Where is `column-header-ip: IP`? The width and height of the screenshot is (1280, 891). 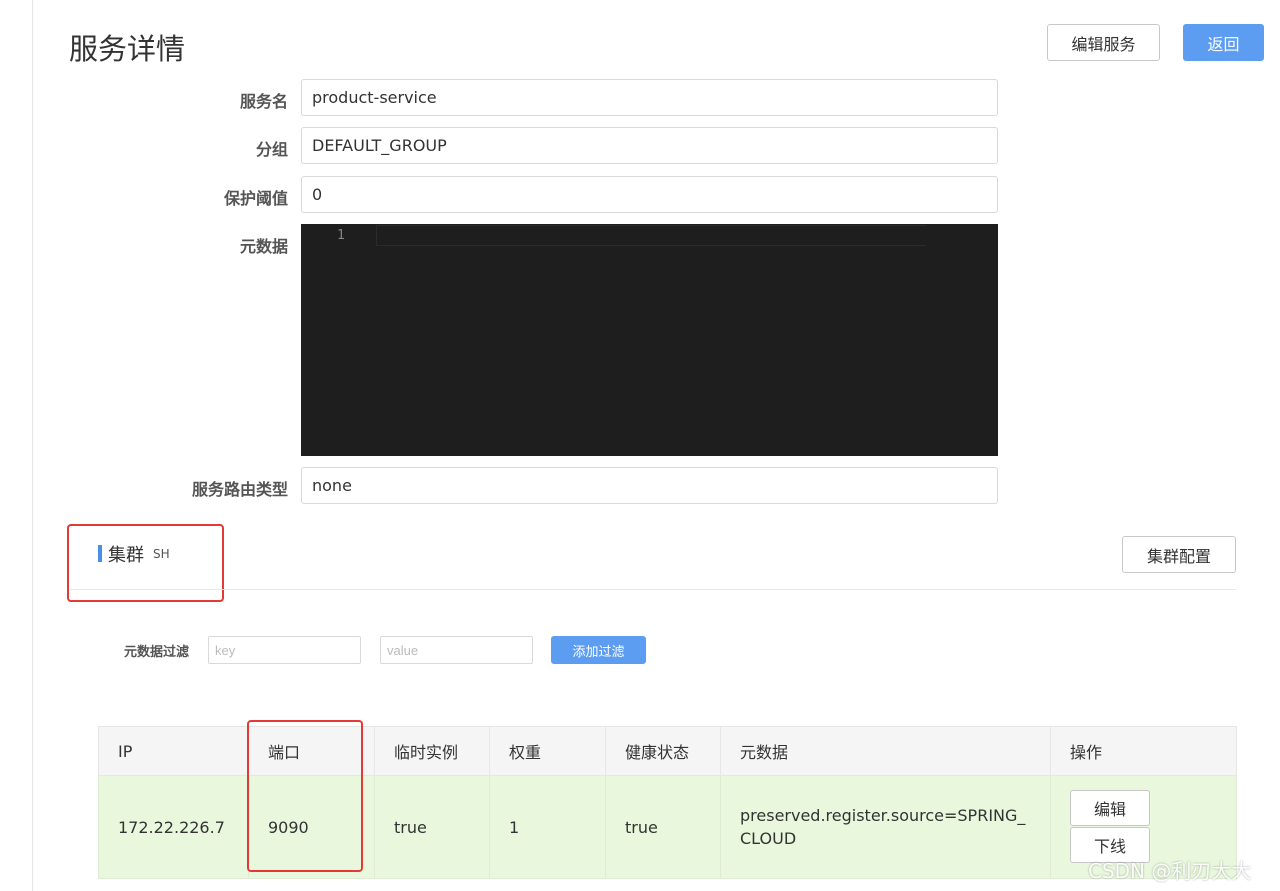
column-header-ip: IP is located at coordinates (173, 751).